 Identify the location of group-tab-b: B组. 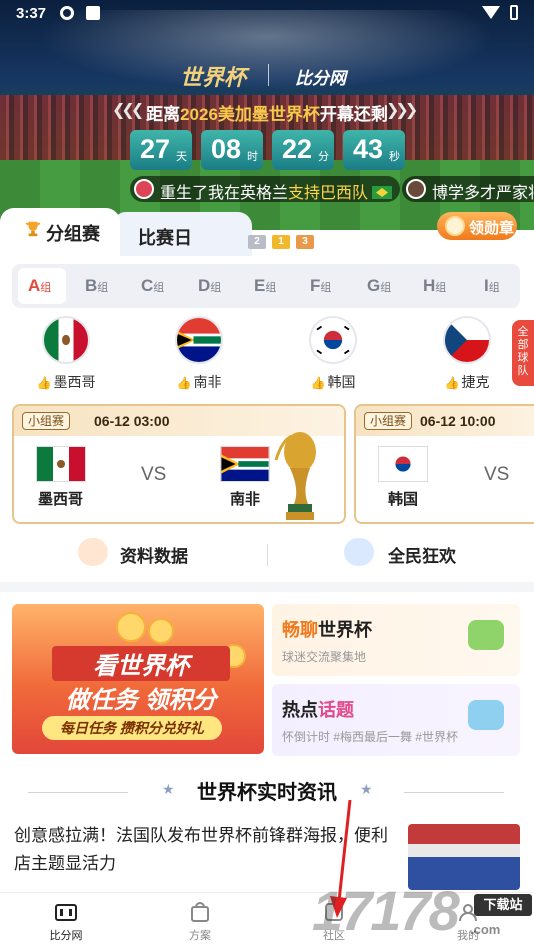
(96, 286).